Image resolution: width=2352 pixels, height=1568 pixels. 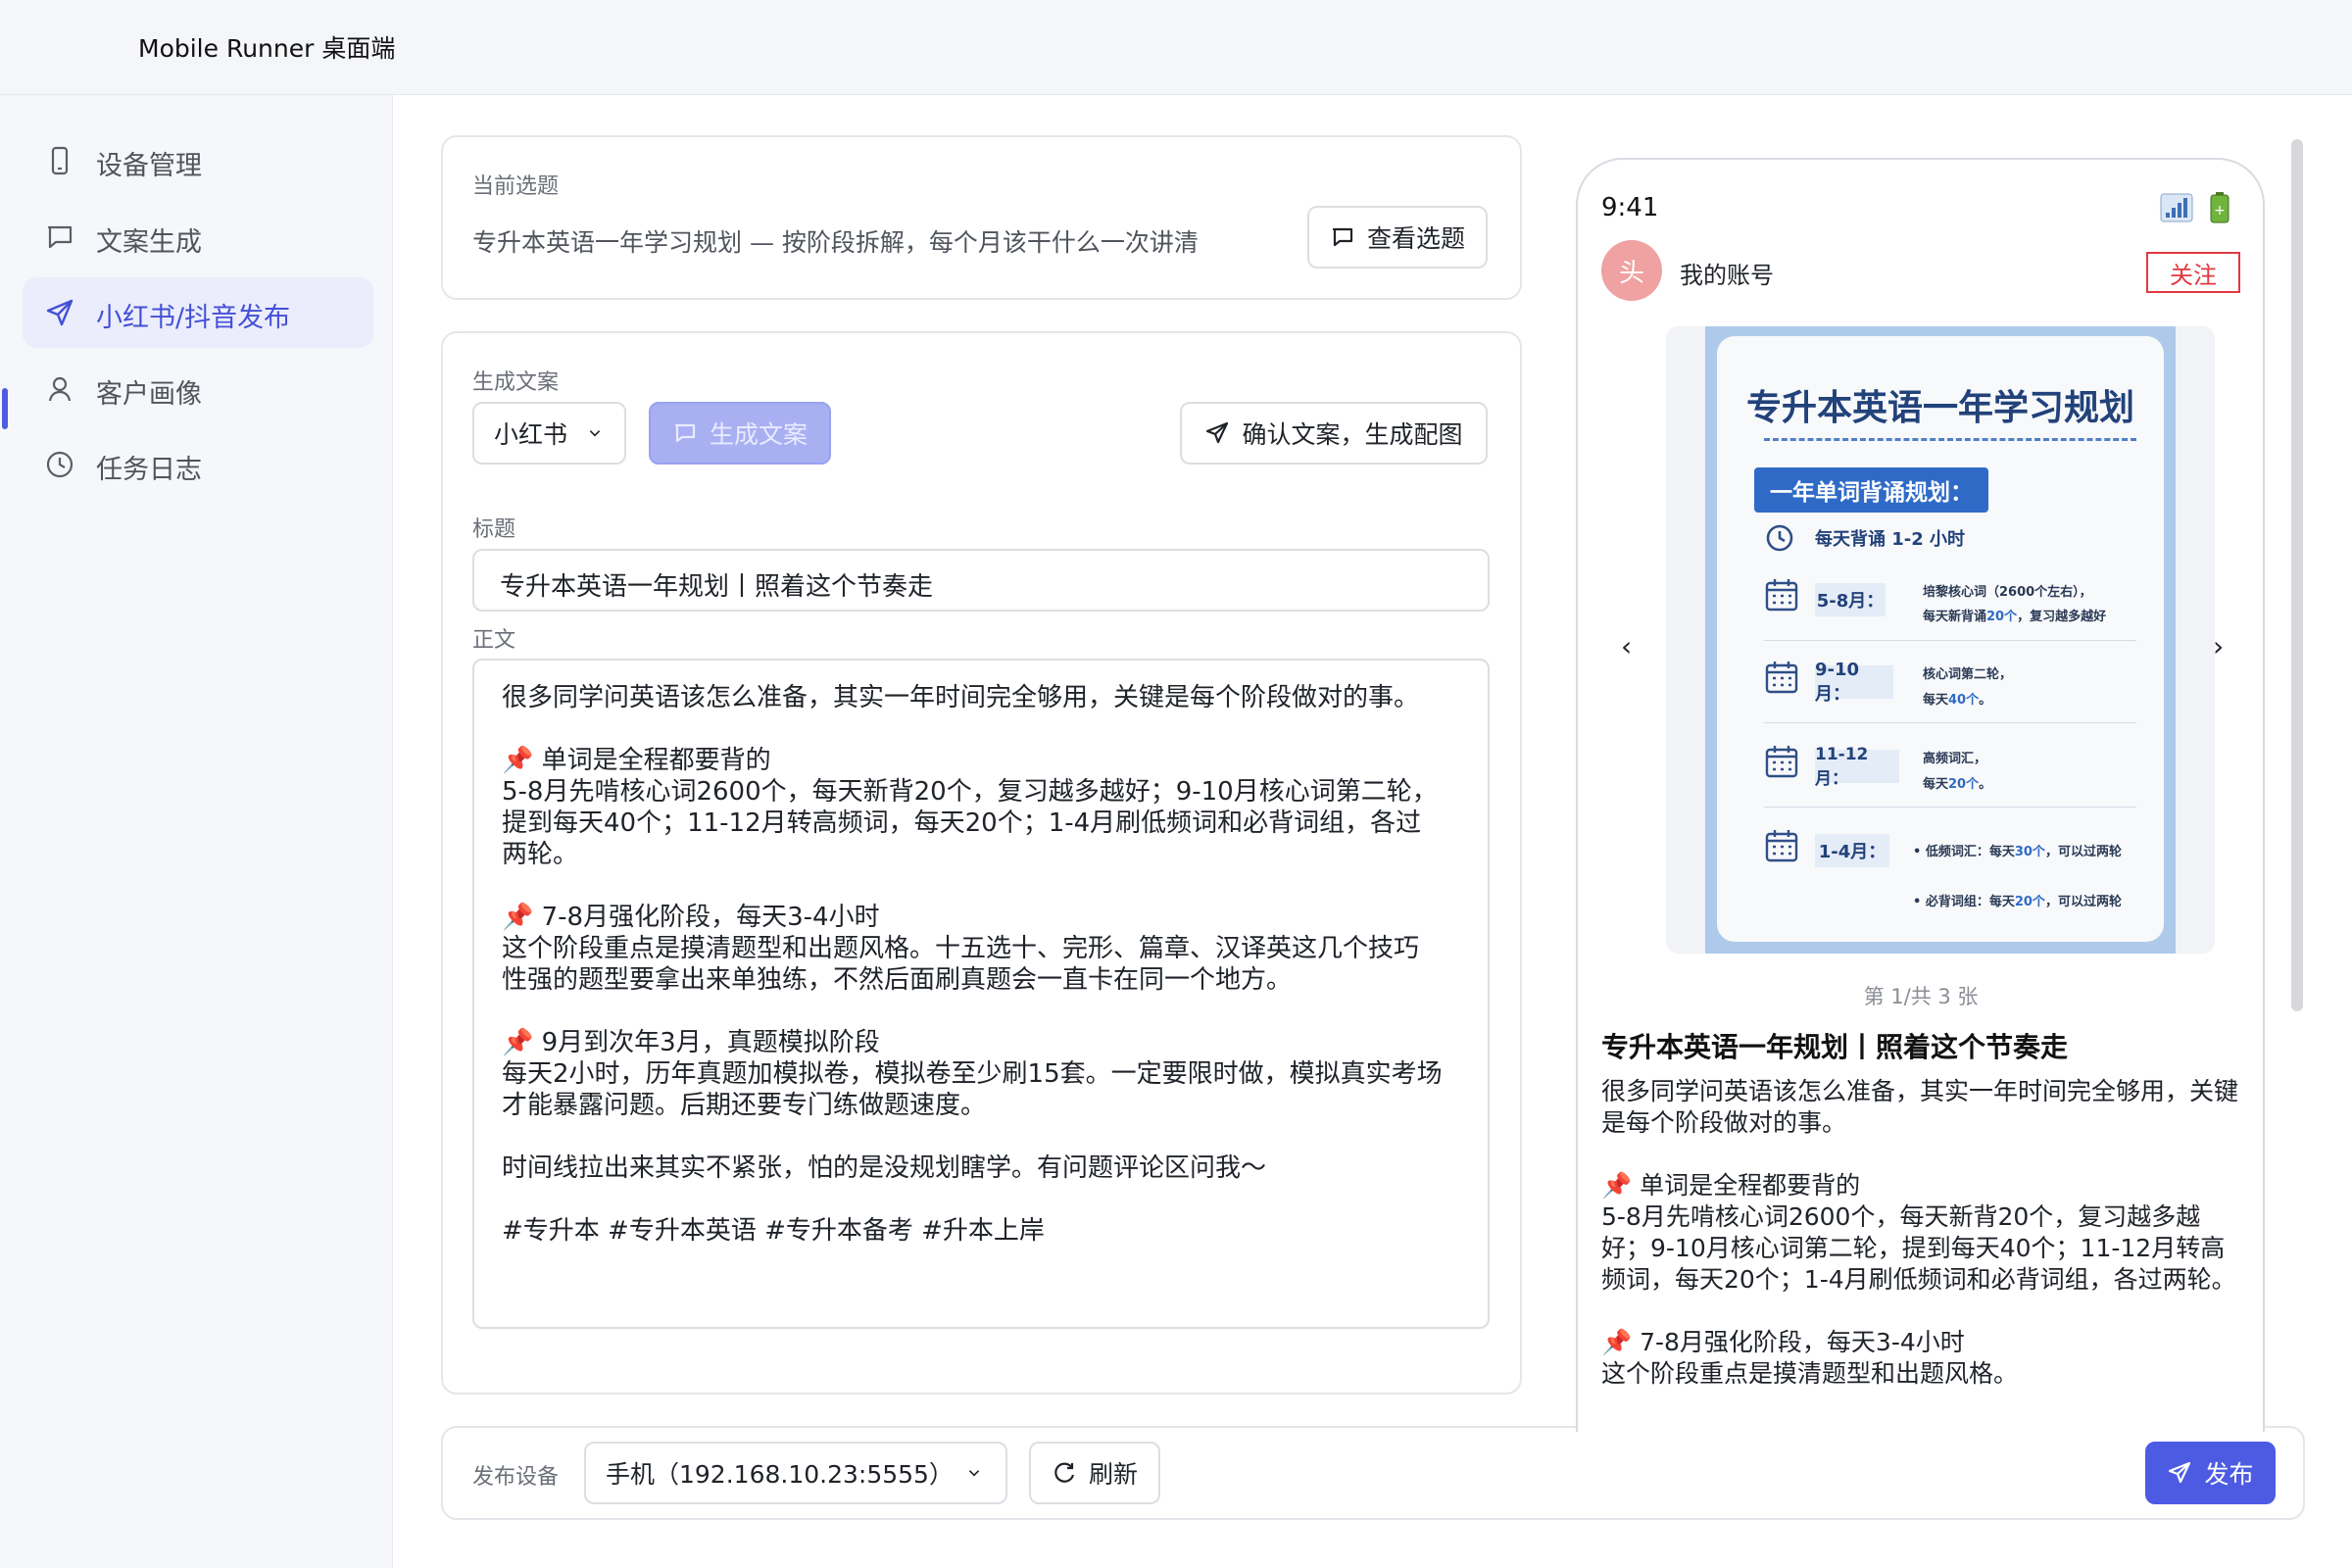 I want to click on post-title: 专升本英语一年规划丨照着这个节奏走, so click(x=1835, y=1047).